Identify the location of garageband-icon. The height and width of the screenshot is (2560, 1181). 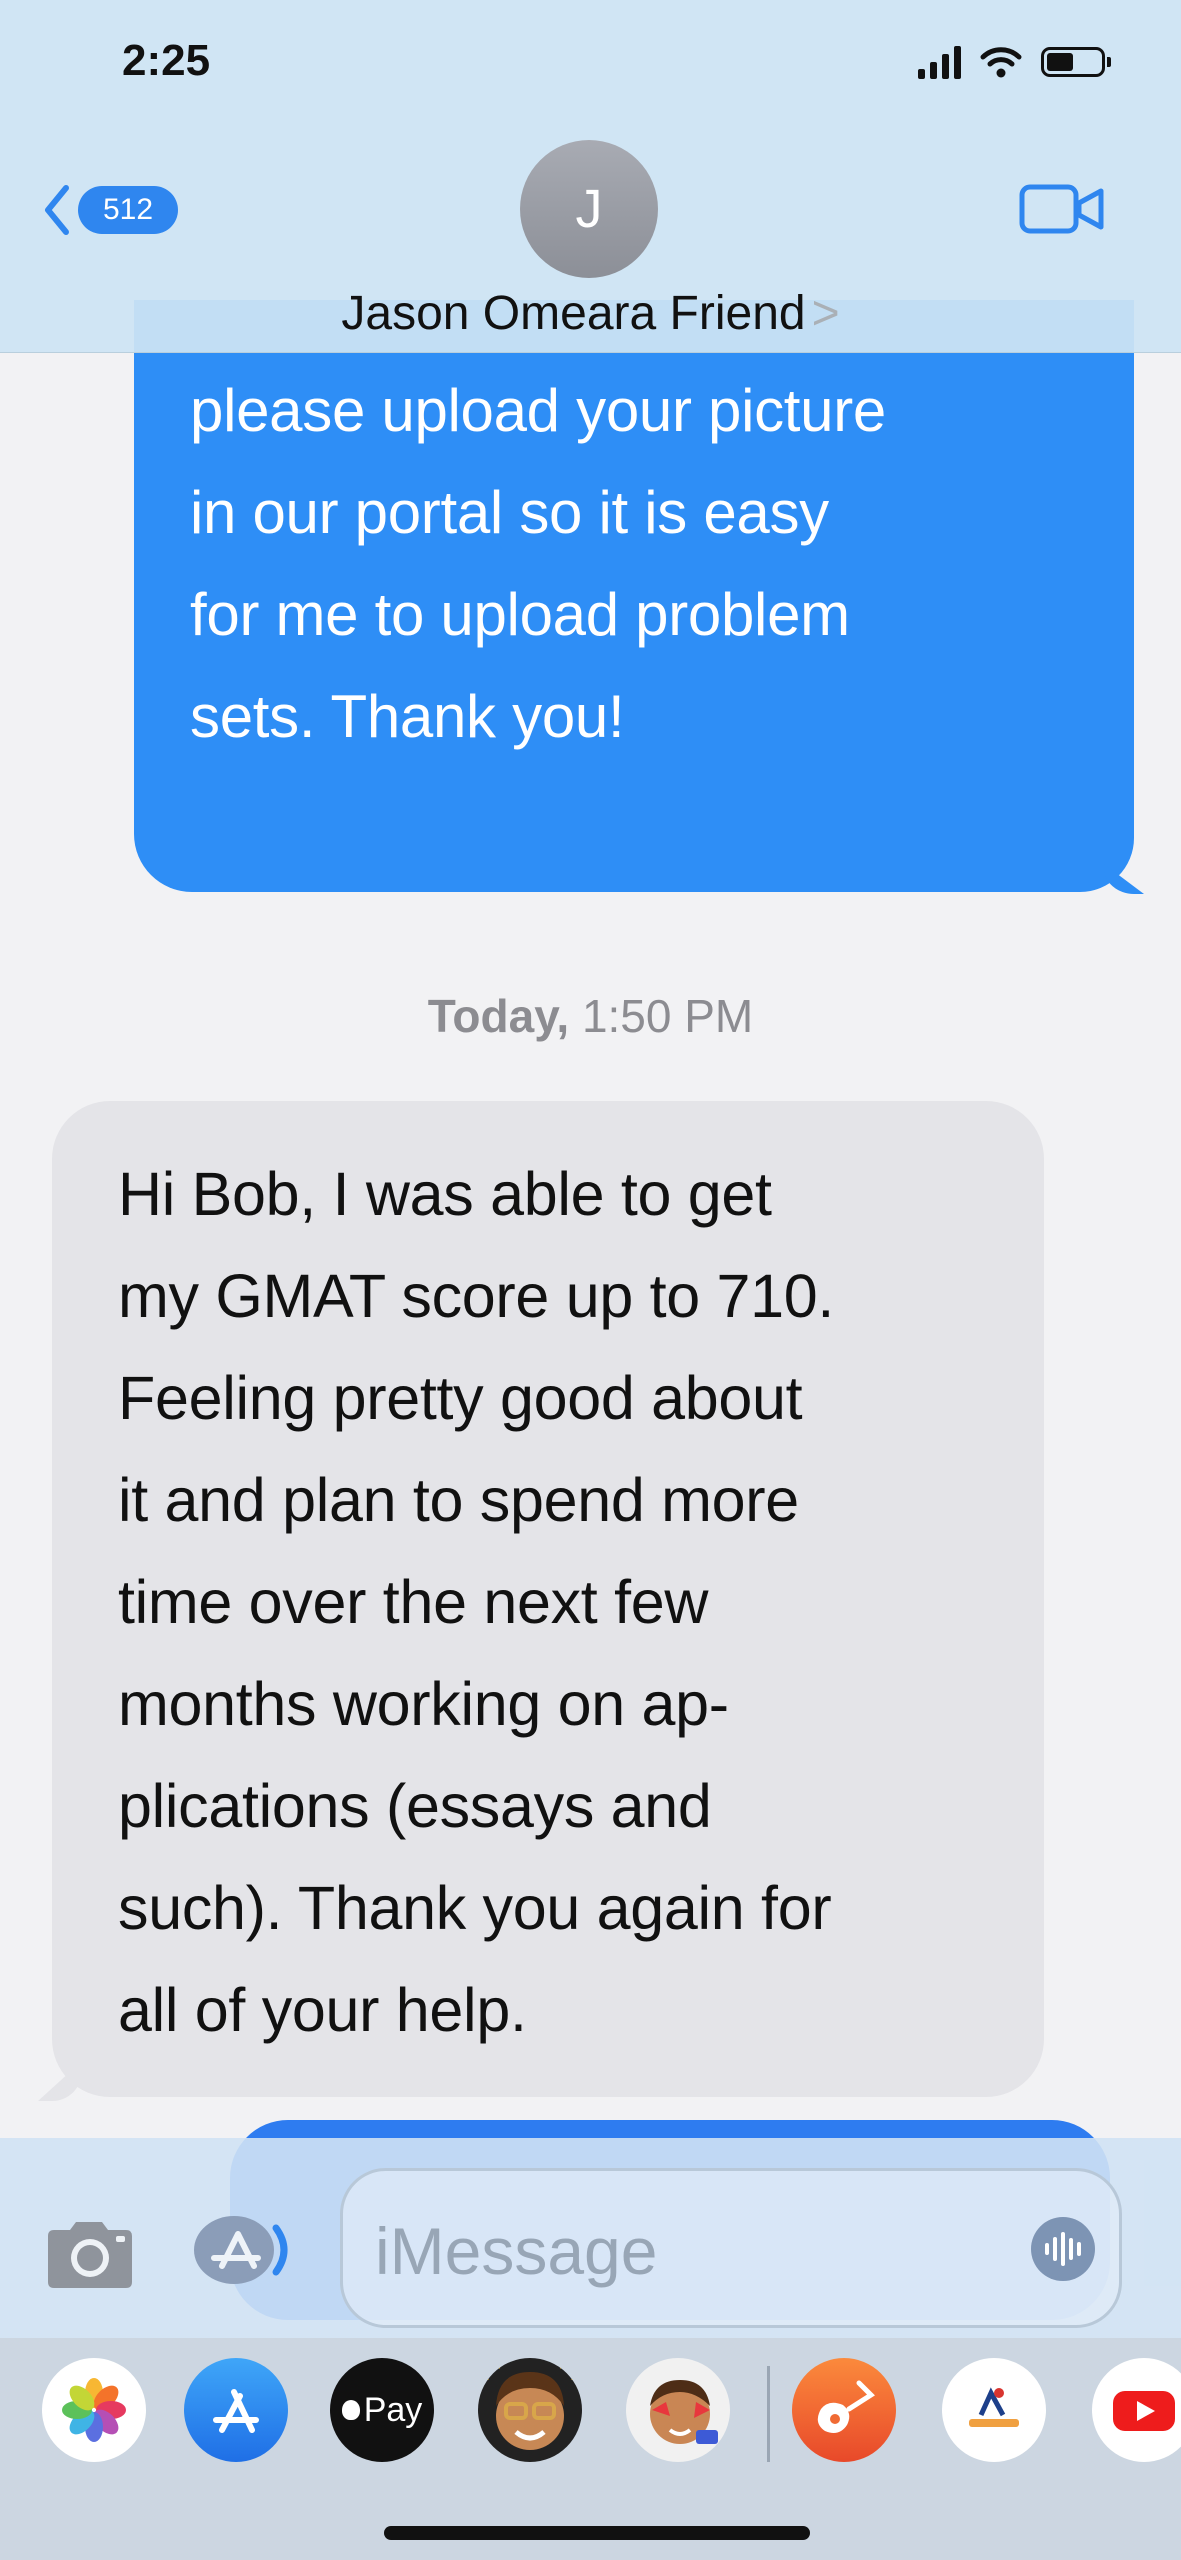
(844, 2410).